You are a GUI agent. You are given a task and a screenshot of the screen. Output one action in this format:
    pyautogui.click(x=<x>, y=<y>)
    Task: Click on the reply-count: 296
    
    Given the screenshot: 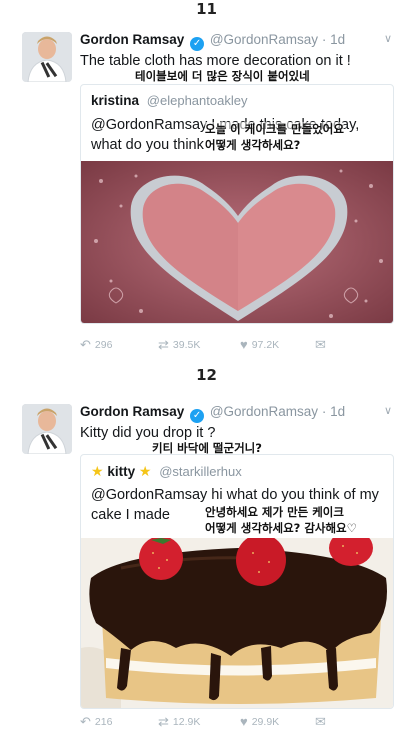 What is the action you would take?
    pyautogui.click(x=103, y=345)
    